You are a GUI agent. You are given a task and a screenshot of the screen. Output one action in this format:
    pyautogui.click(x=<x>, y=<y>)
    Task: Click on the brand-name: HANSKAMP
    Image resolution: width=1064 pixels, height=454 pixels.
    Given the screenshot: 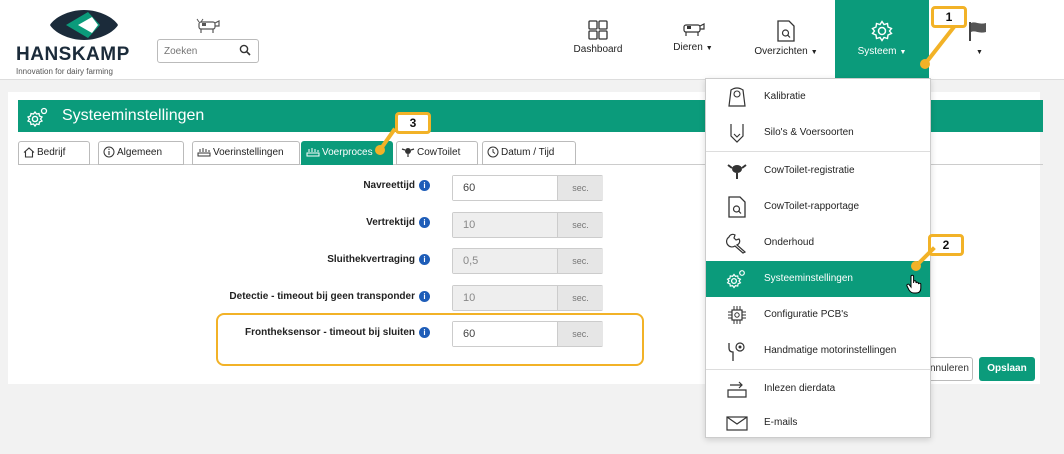 What is the action you would take?
    pyautogui.click(x=73, y=54)
    